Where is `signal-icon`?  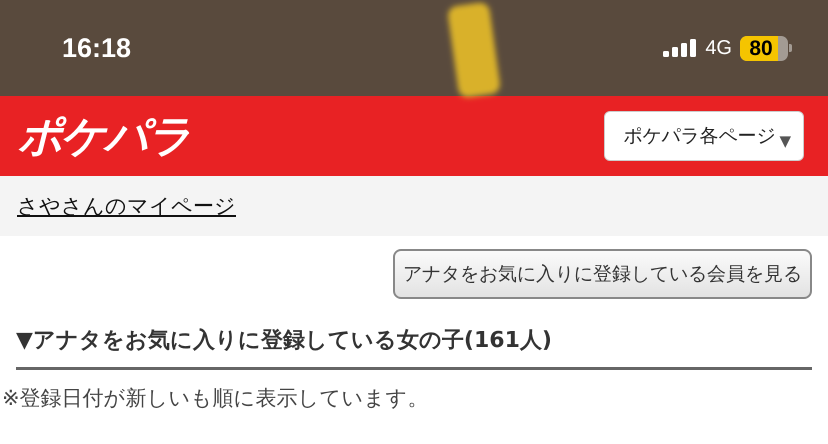 signal-icon is located at coordinates (680, 48).